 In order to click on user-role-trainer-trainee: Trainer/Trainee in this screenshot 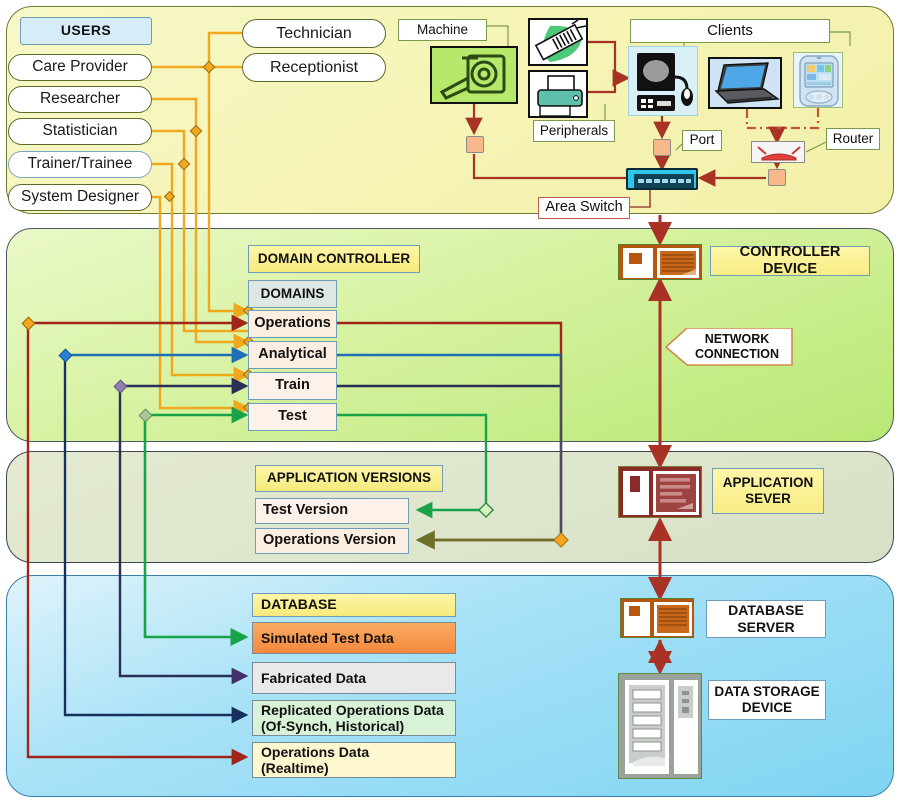, I will do `click(80, 164)`.